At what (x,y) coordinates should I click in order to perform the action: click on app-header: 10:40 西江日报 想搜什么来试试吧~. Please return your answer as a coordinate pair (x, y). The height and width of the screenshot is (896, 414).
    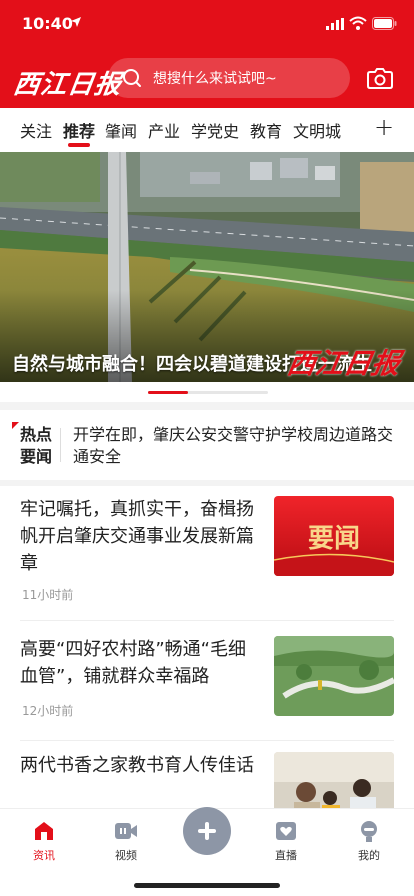
    Looking at the image, I should click on (207, 54).